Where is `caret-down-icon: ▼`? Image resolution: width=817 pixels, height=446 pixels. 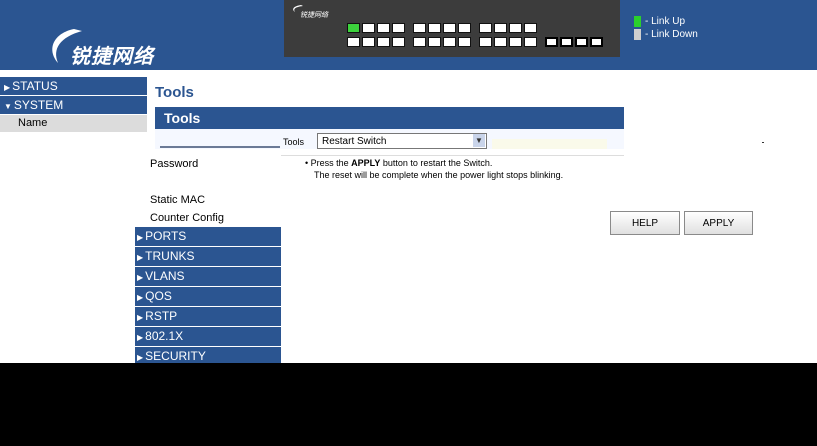 caret-down-icon: ▼ is located at coordinates (8, 106).